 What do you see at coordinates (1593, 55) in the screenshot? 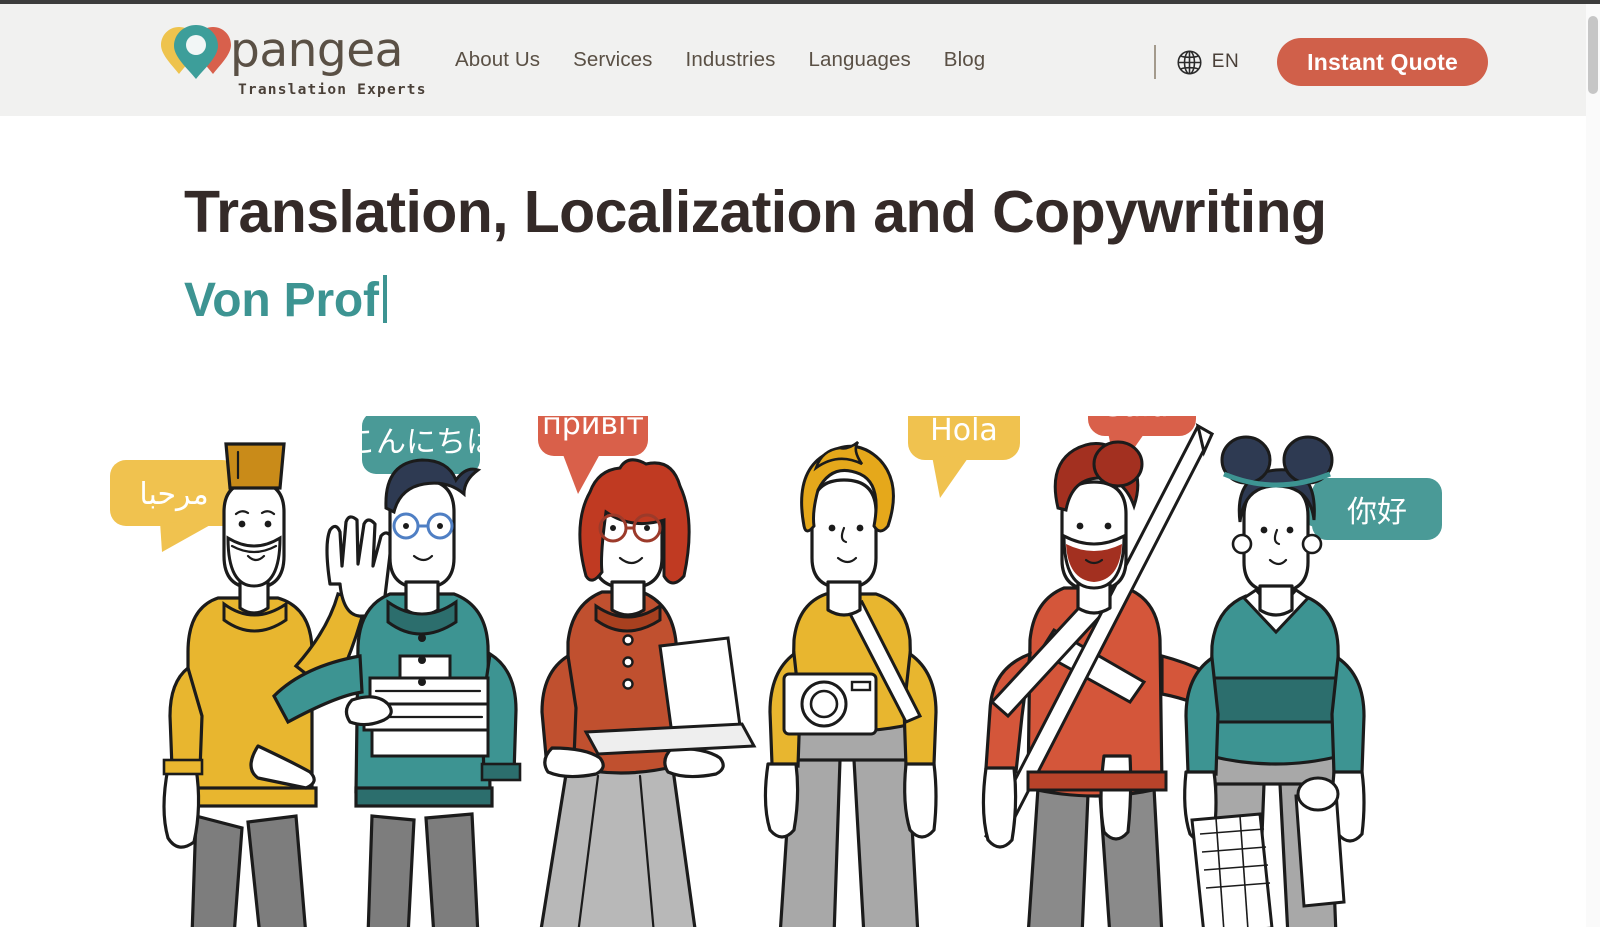
I see `page-scrollbar-thumb` at bounding box center [1593, 55].